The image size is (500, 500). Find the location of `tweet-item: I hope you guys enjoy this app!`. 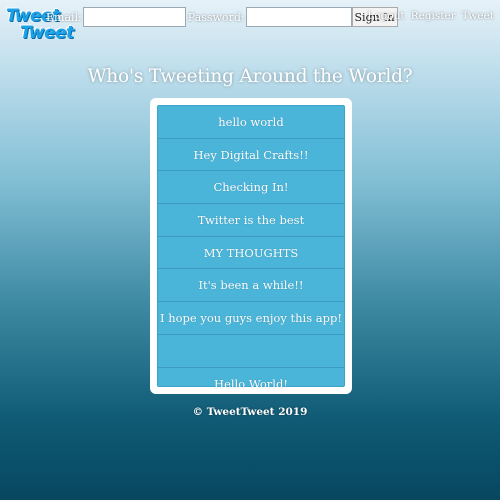

tweet-item: I hope you guys enjoy this app! is located at coordinates (251, 318).